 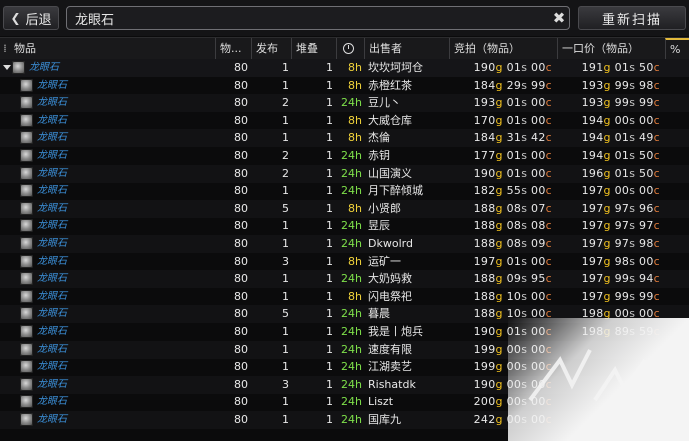 What do you see at coordinates (344, 367) in the screenshot?
I see `auction-row: 龙眼石 80 1 1 24h 江湖卖艺 199g 00s 00cg s c` at bounding box center [344, 367].